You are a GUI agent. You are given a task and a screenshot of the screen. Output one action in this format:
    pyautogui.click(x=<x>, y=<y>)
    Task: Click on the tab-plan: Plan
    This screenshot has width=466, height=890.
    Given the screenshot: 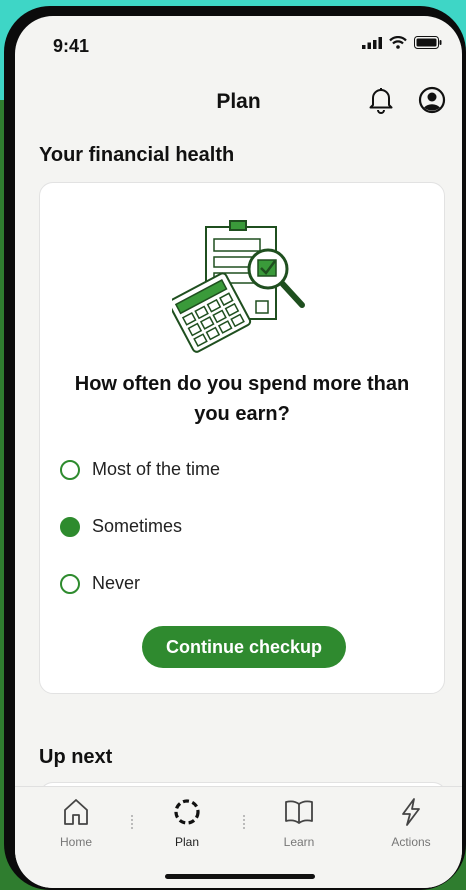 What is the action you would take?
    pyautogui.click(x=187, y=823)
    